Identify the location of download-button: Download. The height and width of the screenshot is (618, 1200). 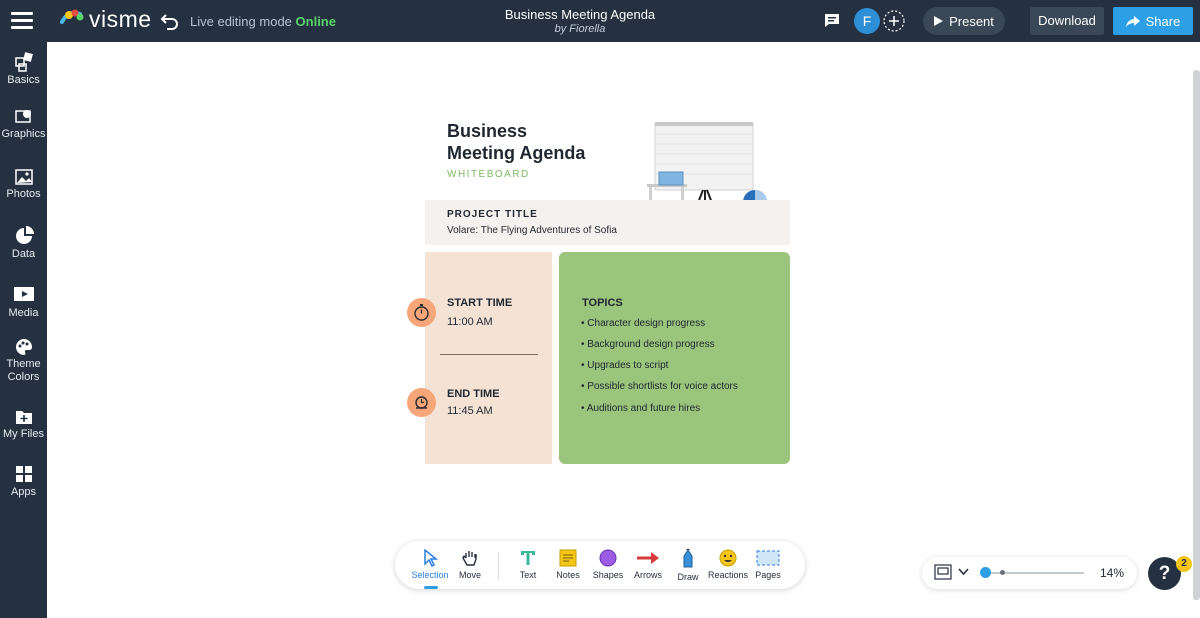
(1067, 21).